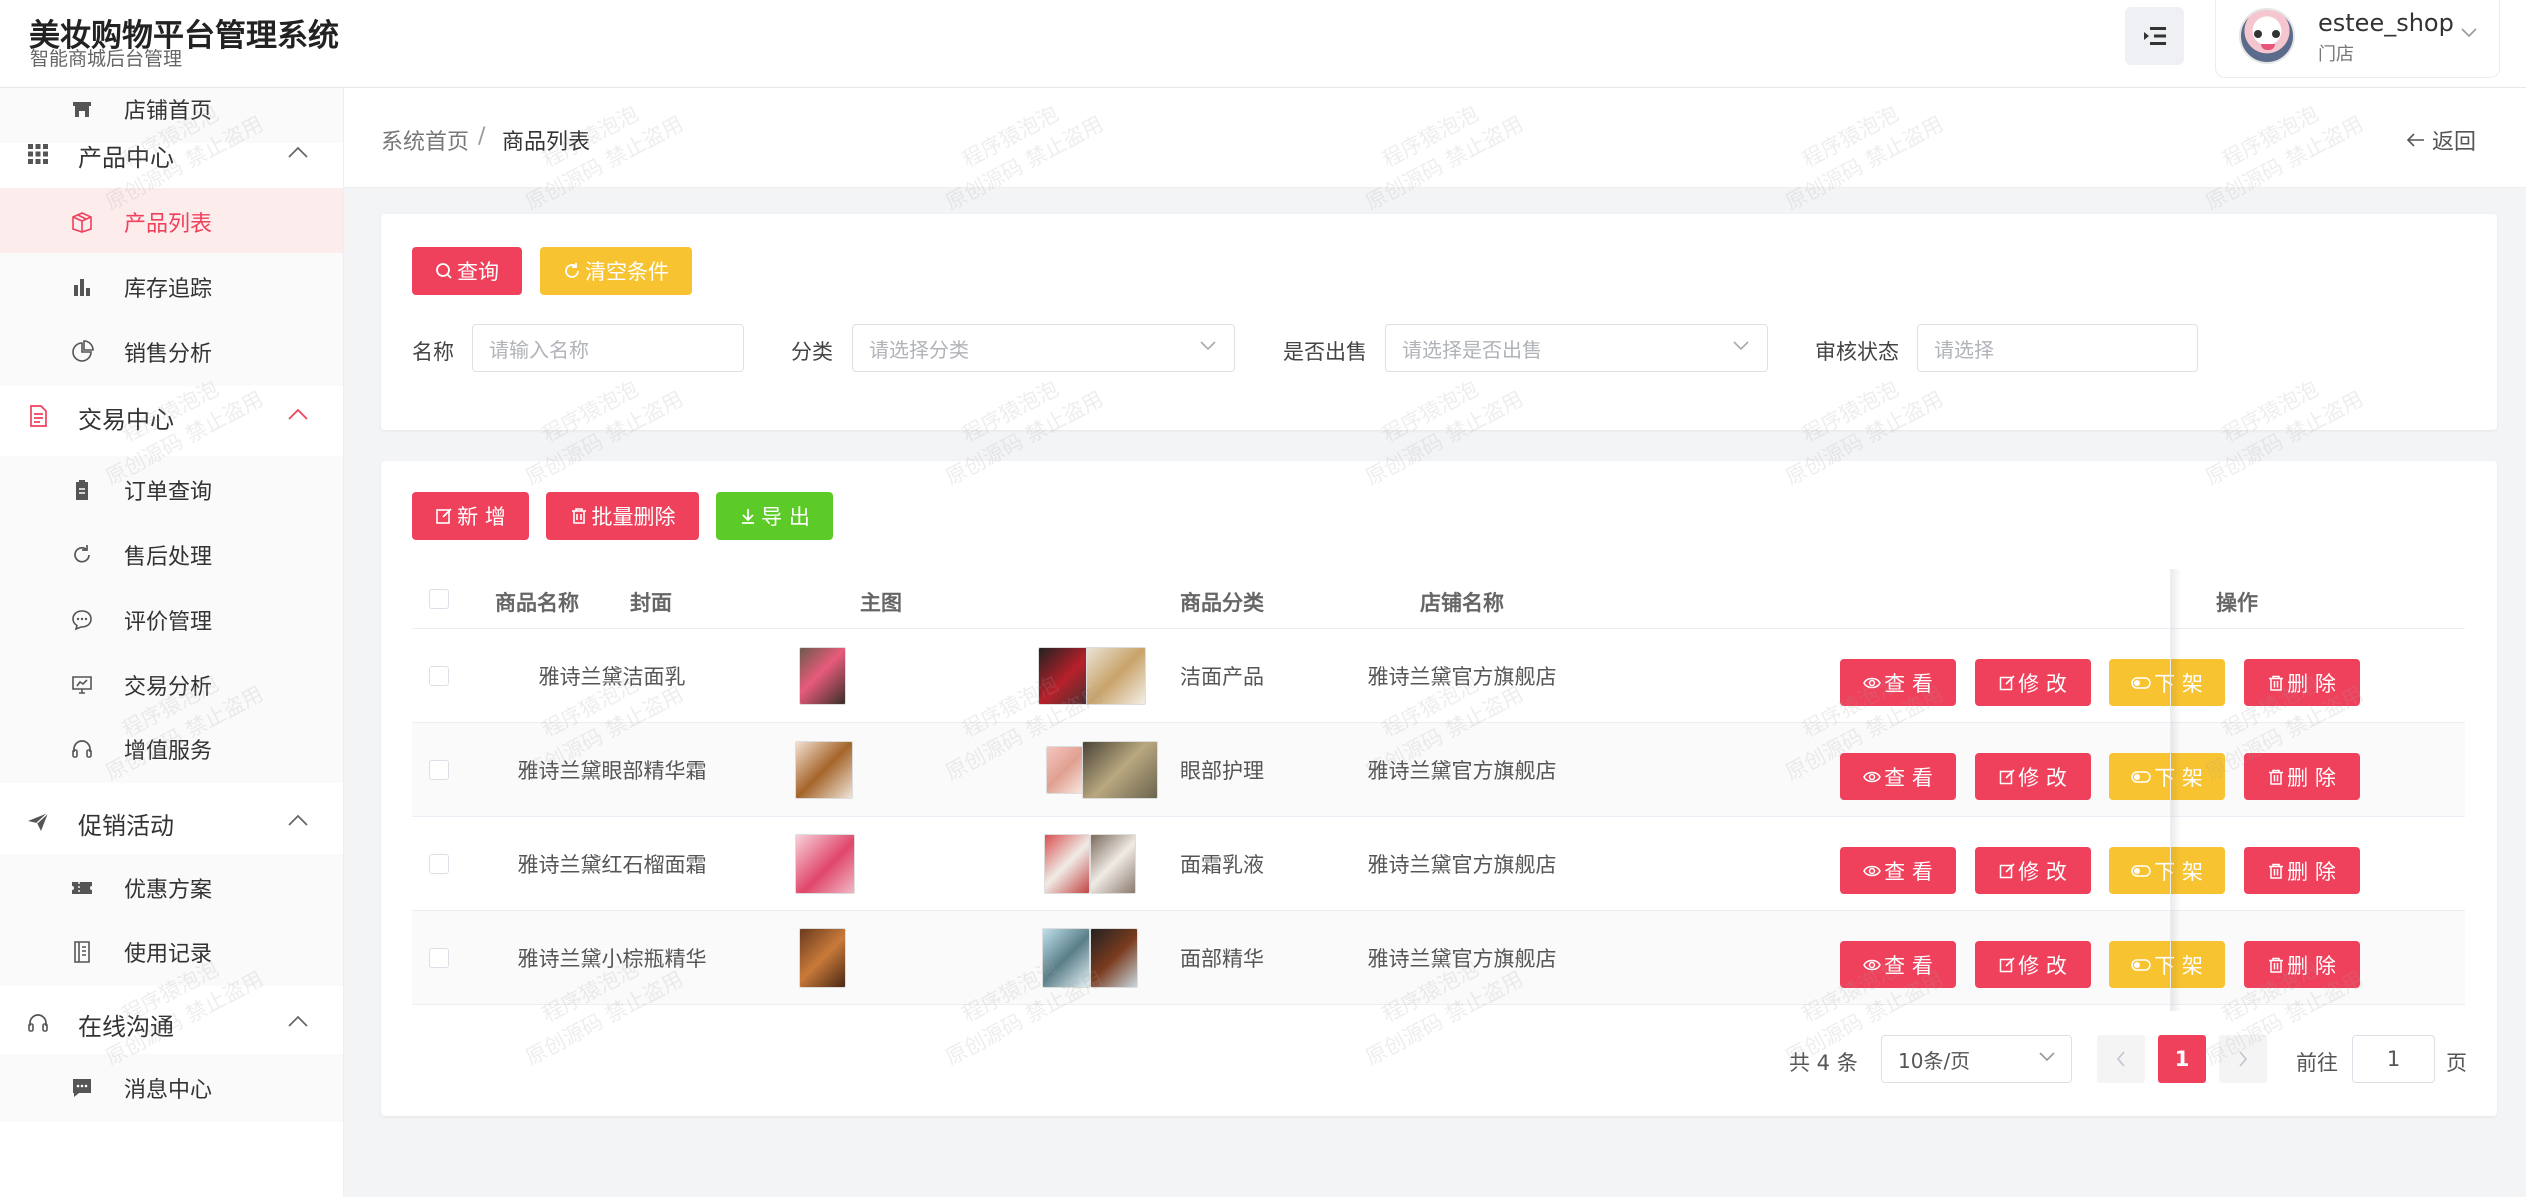 The image size is (2526, 1197). Describe the element at coordinates (171, 952) in the screenshot. I see `sidebar-item-13: 使用记录` at that location.